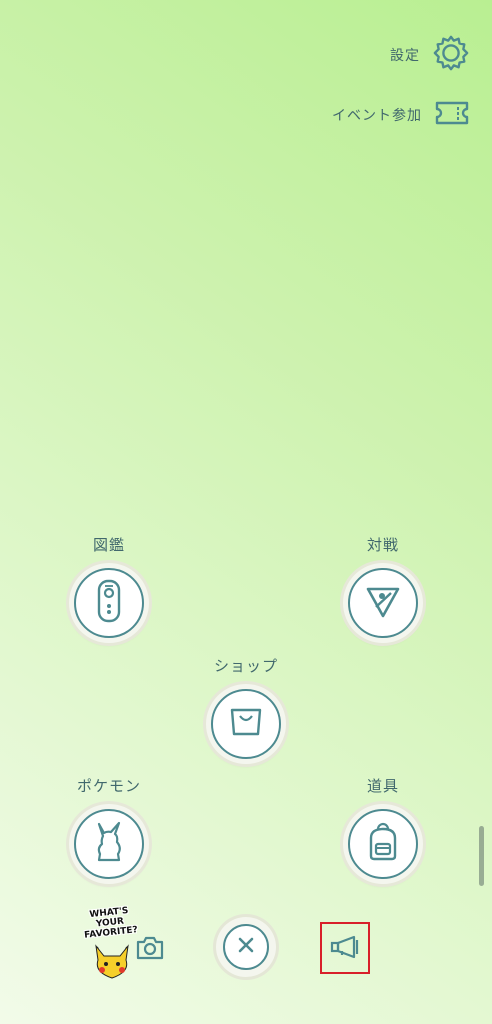 The image size is (492, 1024). I want to click on shopping-bag-icon, so click(246, 724).